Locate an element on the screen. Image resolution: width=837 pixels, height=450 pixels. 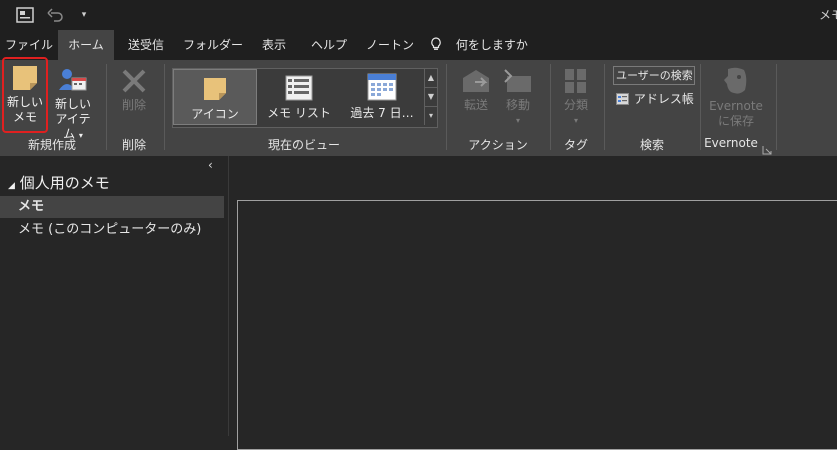
group-label-evernote: Evernote is located at coordinates (731, 143).